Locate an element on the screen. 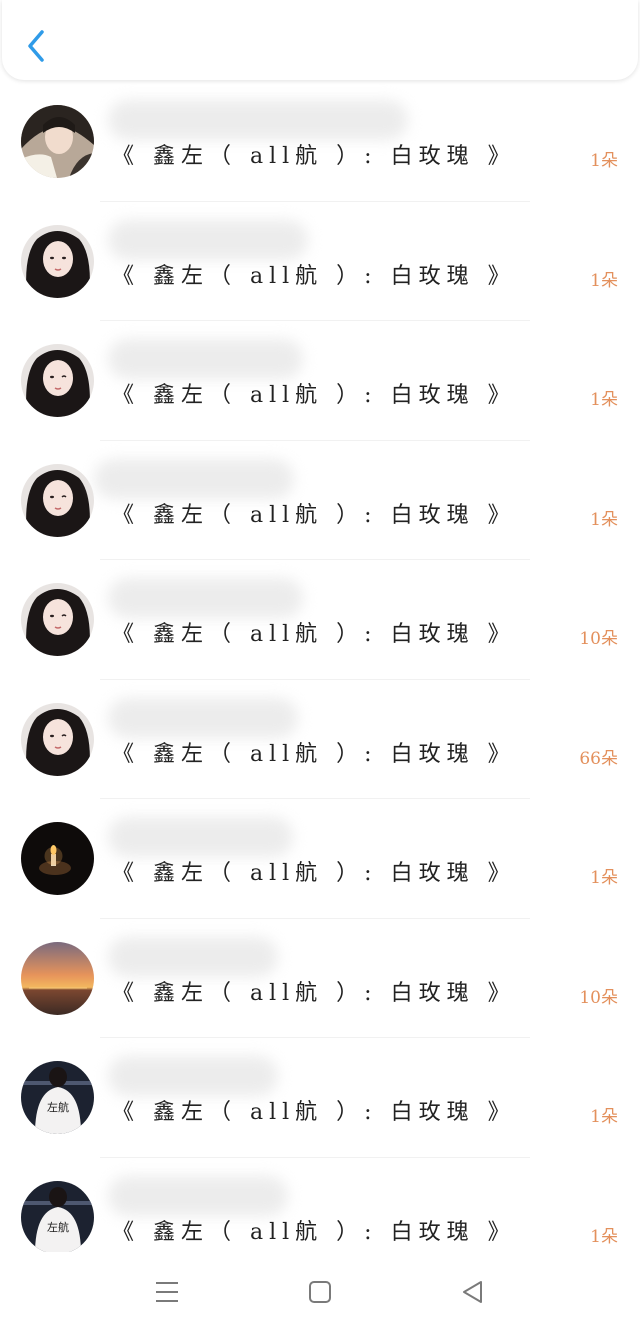  nav-back-button is located at coordinates (473, 1292).